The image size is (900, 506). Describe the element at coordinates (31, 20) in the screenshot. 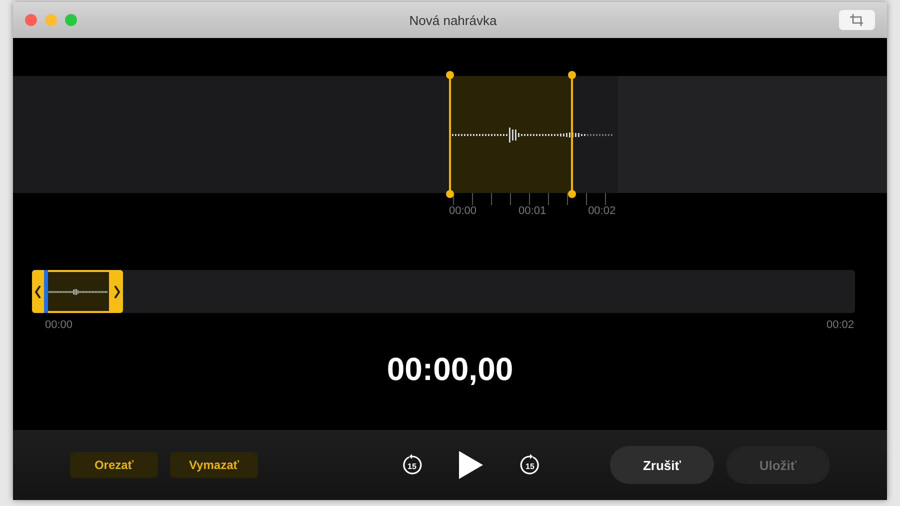

I see `close-button` at that location.